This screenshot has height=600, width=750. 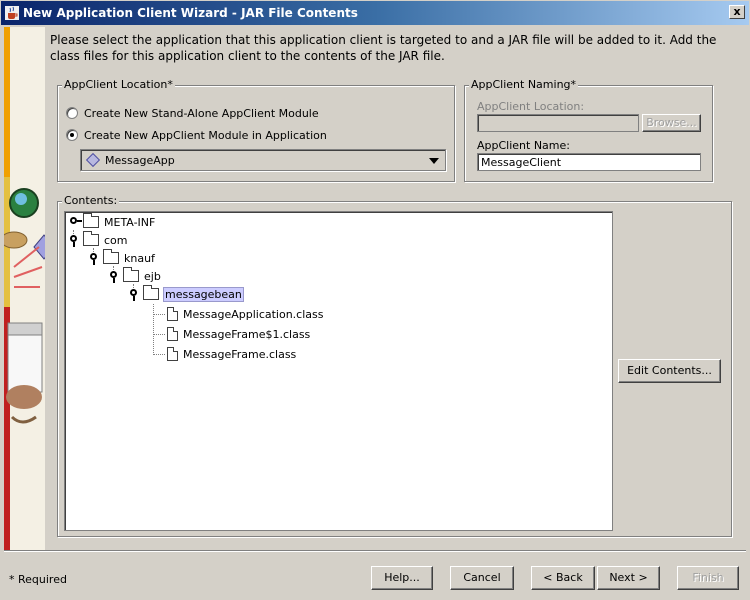 I want to click on tree-node-label: ejb, so click(x=152, y=276).